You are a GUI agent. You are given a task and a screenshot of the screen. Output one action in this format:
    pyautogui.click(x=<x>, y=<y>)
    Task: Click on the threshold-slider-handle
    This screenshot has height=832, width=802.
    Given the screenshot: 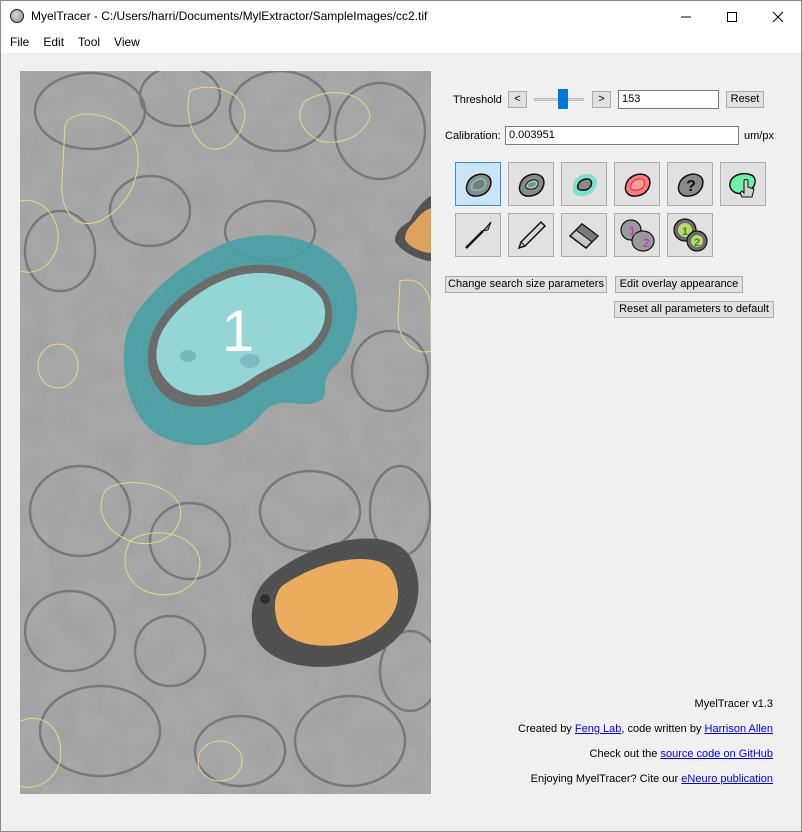 What is the action you would take?
    pyautogui.click(x=563, y=99)
    